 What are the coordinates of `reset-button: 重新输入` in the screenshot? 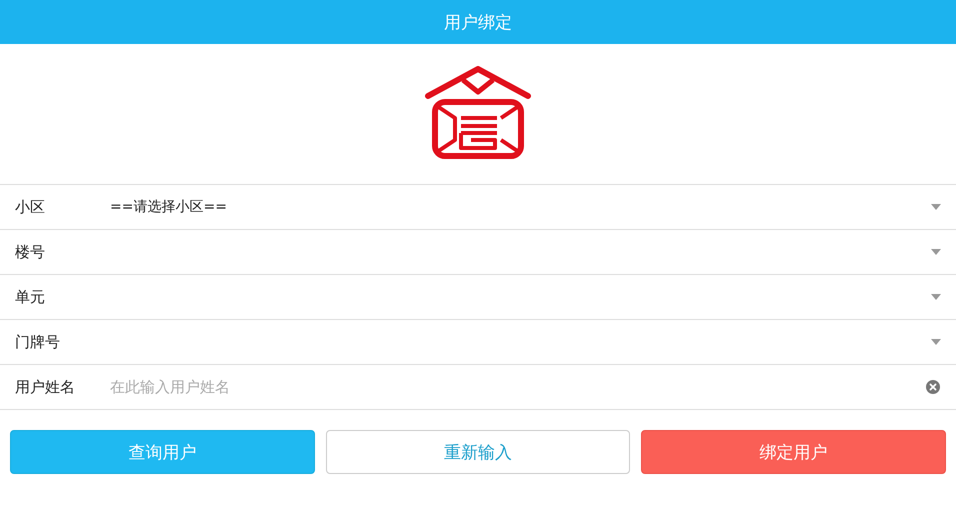 It's located at (478, 452).